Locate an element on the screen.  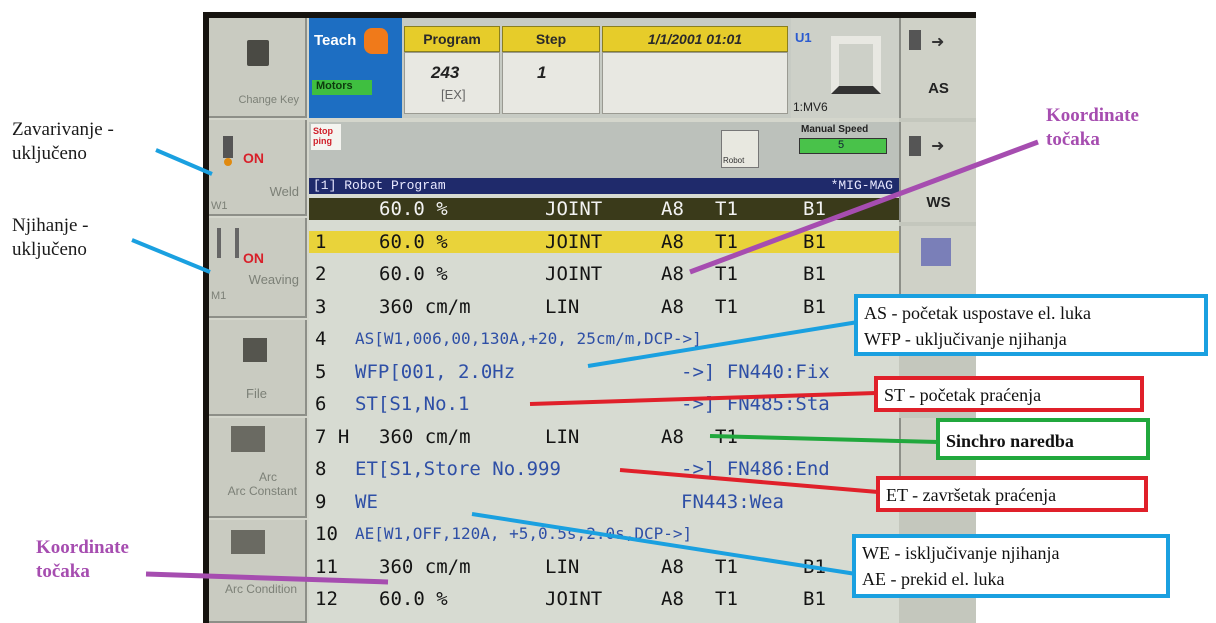
sinchro-line is located at coordinates (824, 439).